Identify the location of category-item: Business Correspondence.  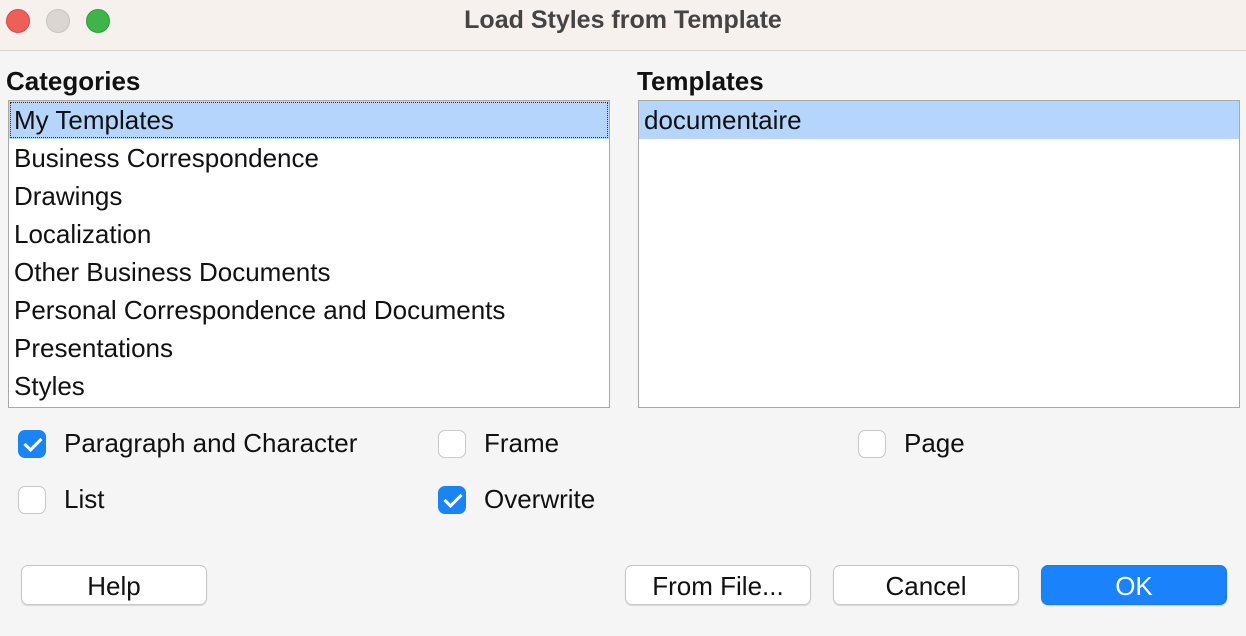
(309, 158).